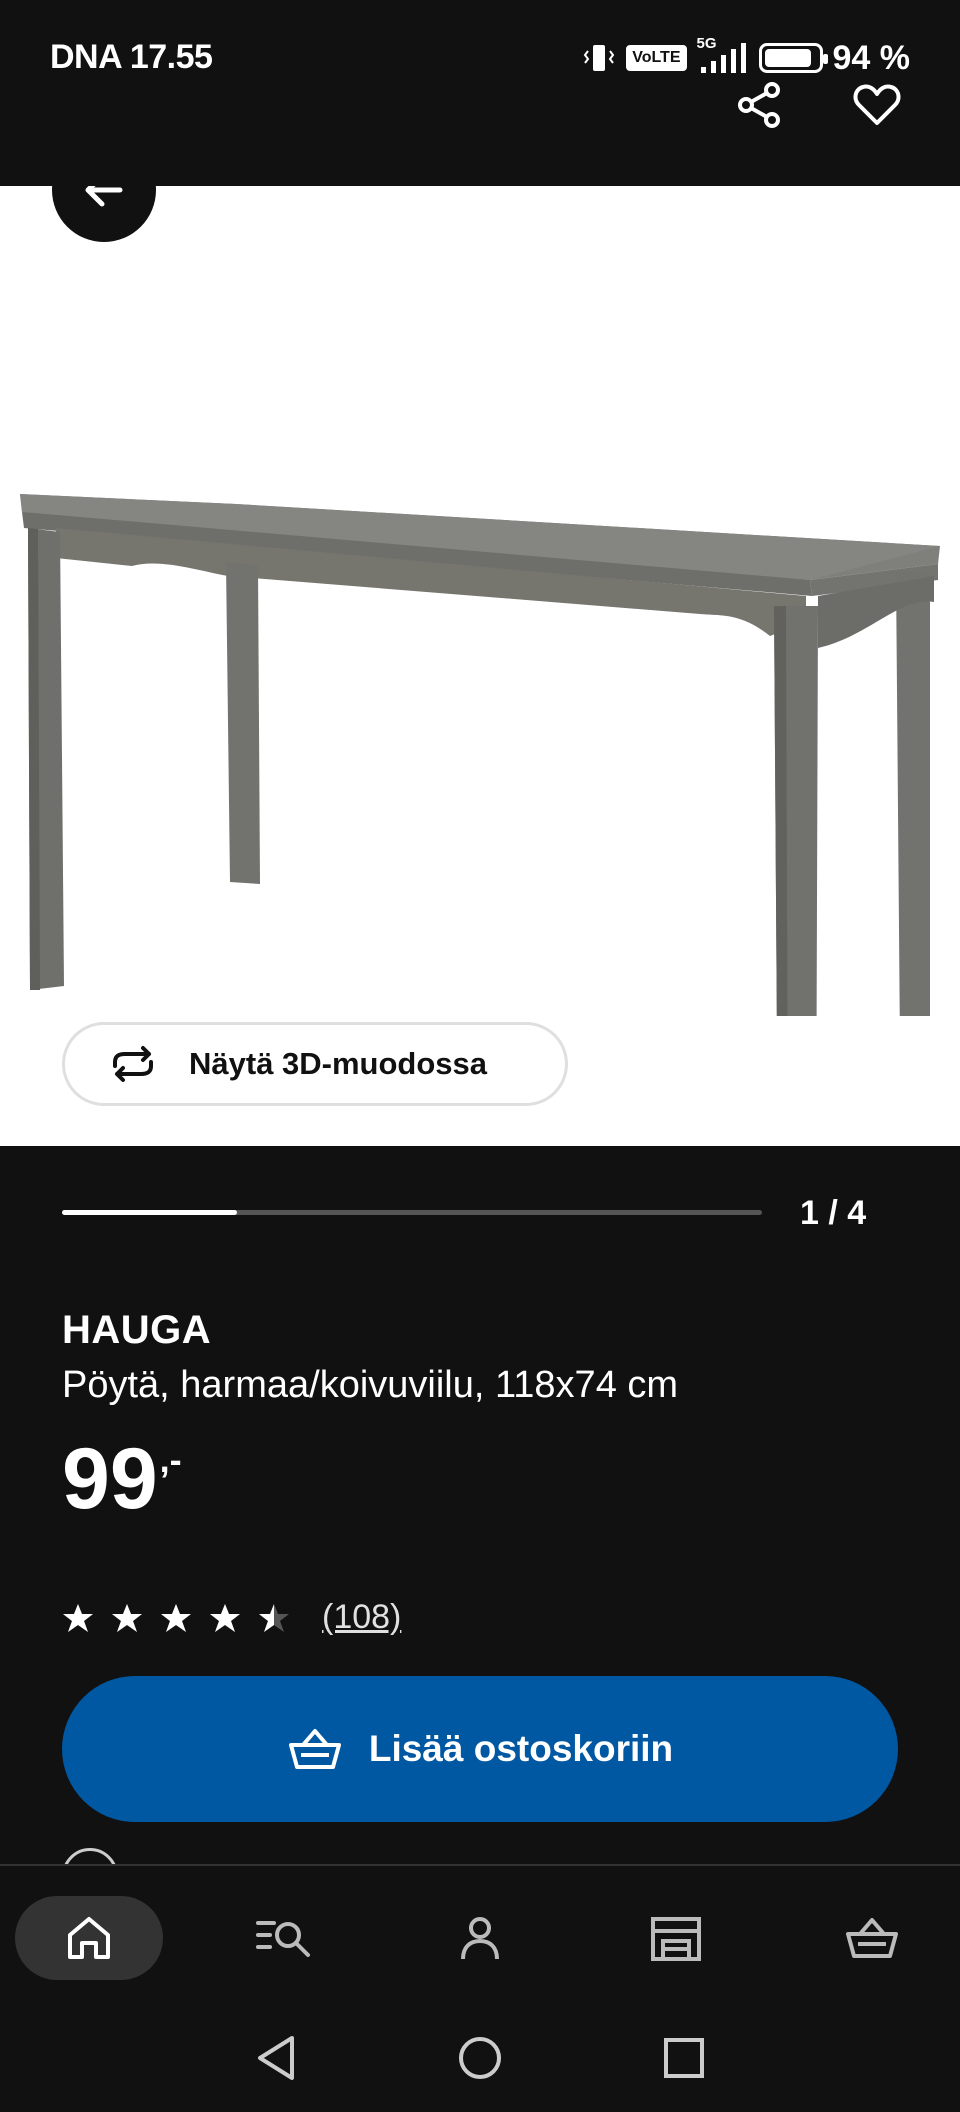  Describe the element at coordinates (877, 105) in the screenshot. I see `heart-icon` at that location.